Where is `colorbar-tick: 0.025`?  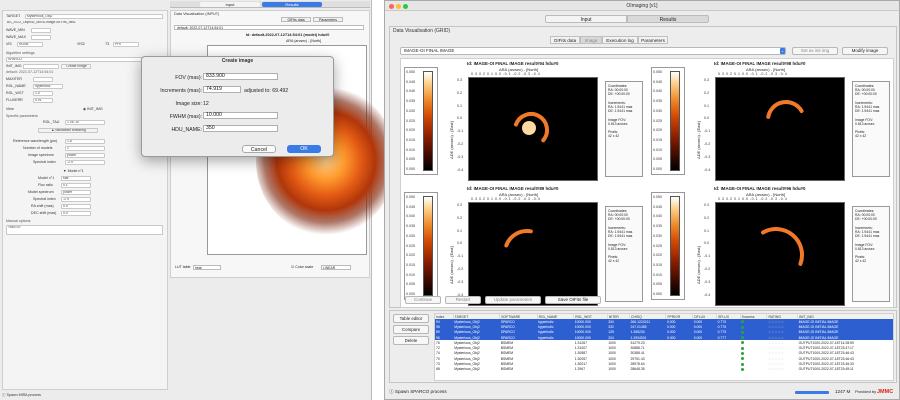
colorbar-tick: 0.025 is located at coordinates (410, 245).